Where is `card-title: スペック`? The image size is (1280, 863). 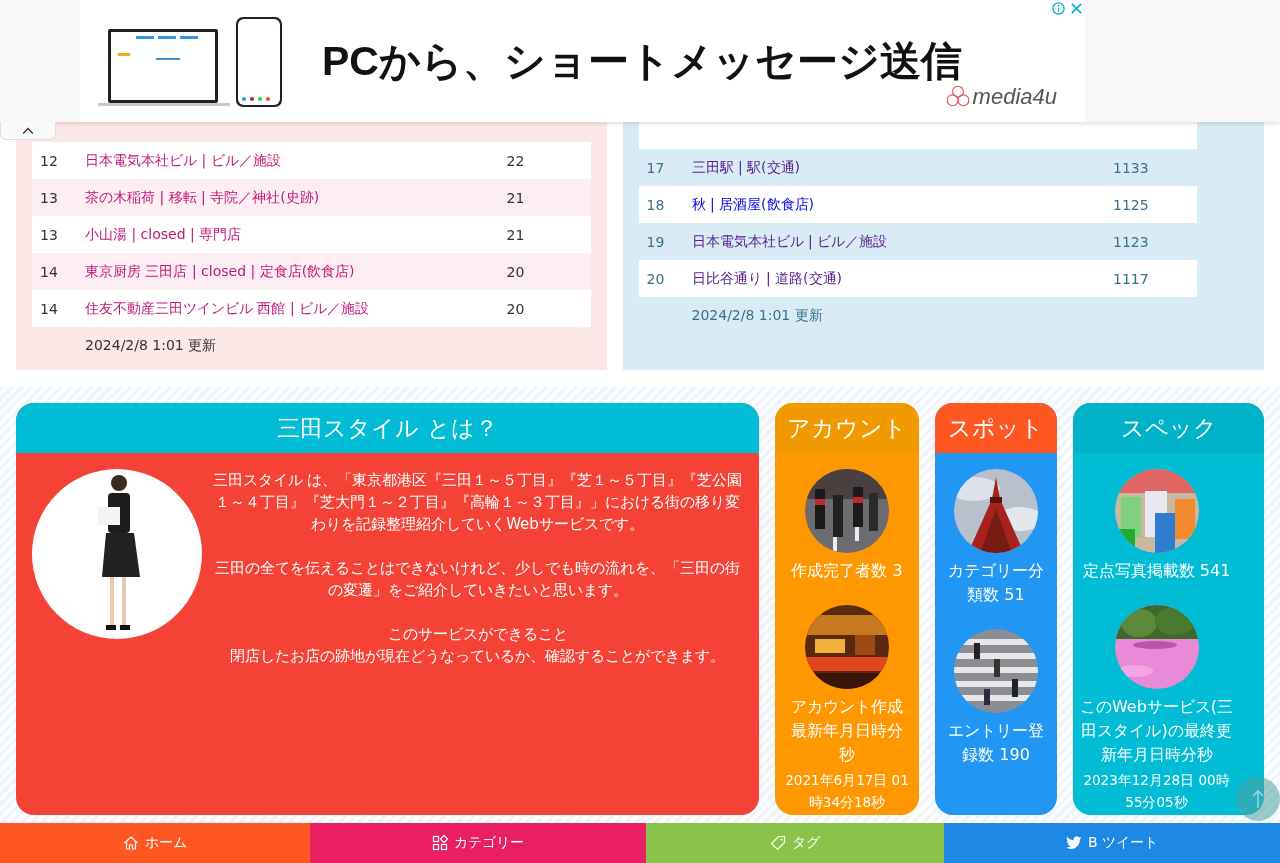 card-title: スペック is located at coordinates (1168, 428).